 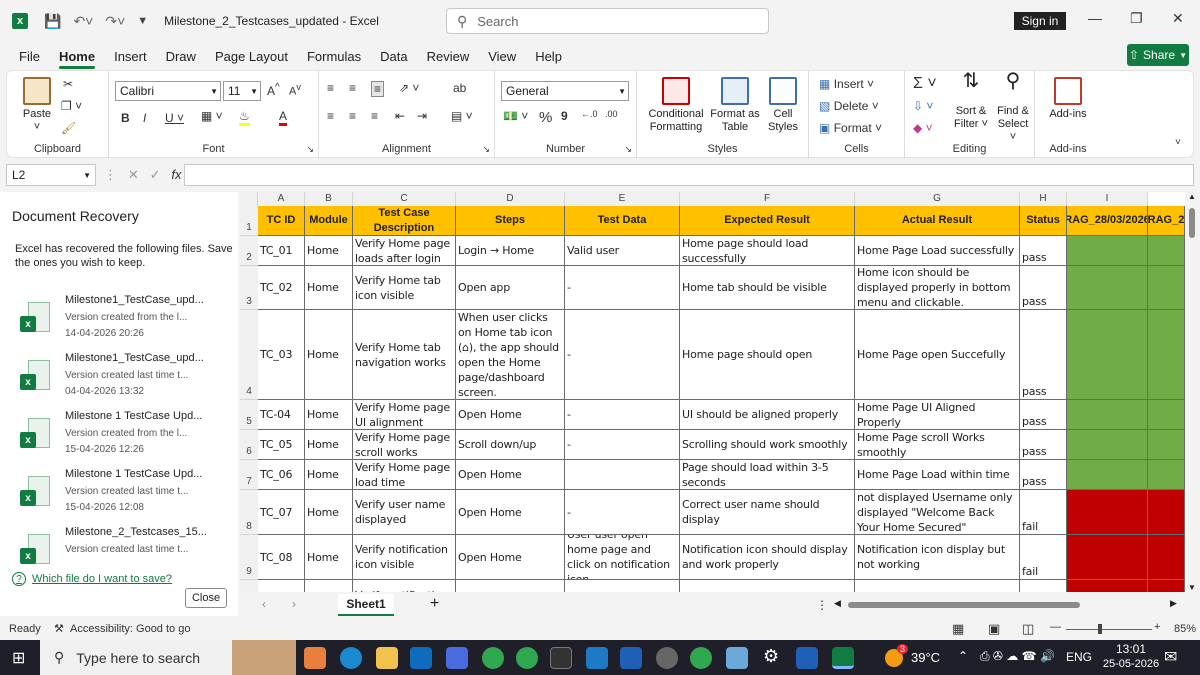 I want to click on table-cell: Verify Home tab icon visible, so click(x=404, y=288).